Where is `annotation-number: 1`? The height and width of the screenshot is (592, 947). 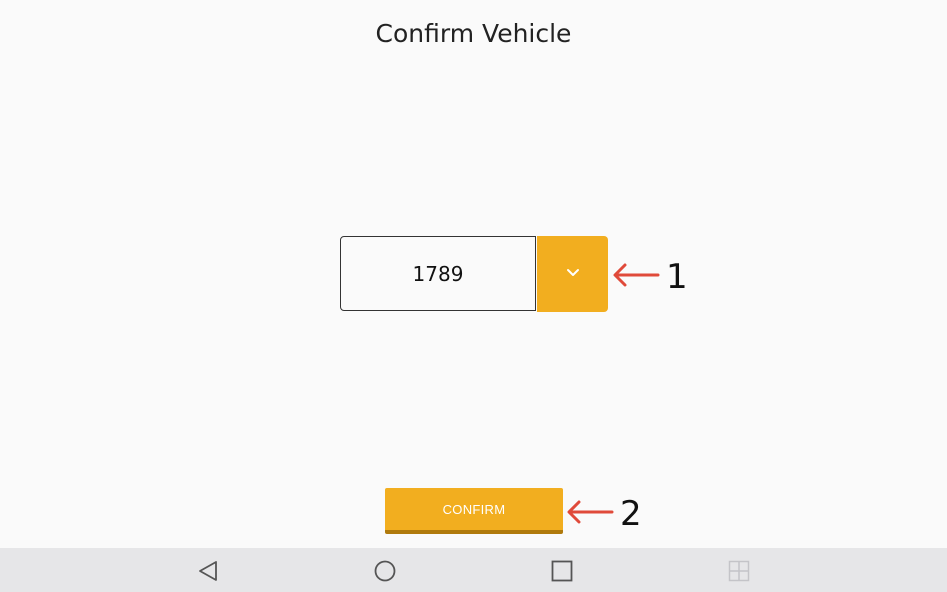
annotation-number: 1 is located at coordinates (677, 277).